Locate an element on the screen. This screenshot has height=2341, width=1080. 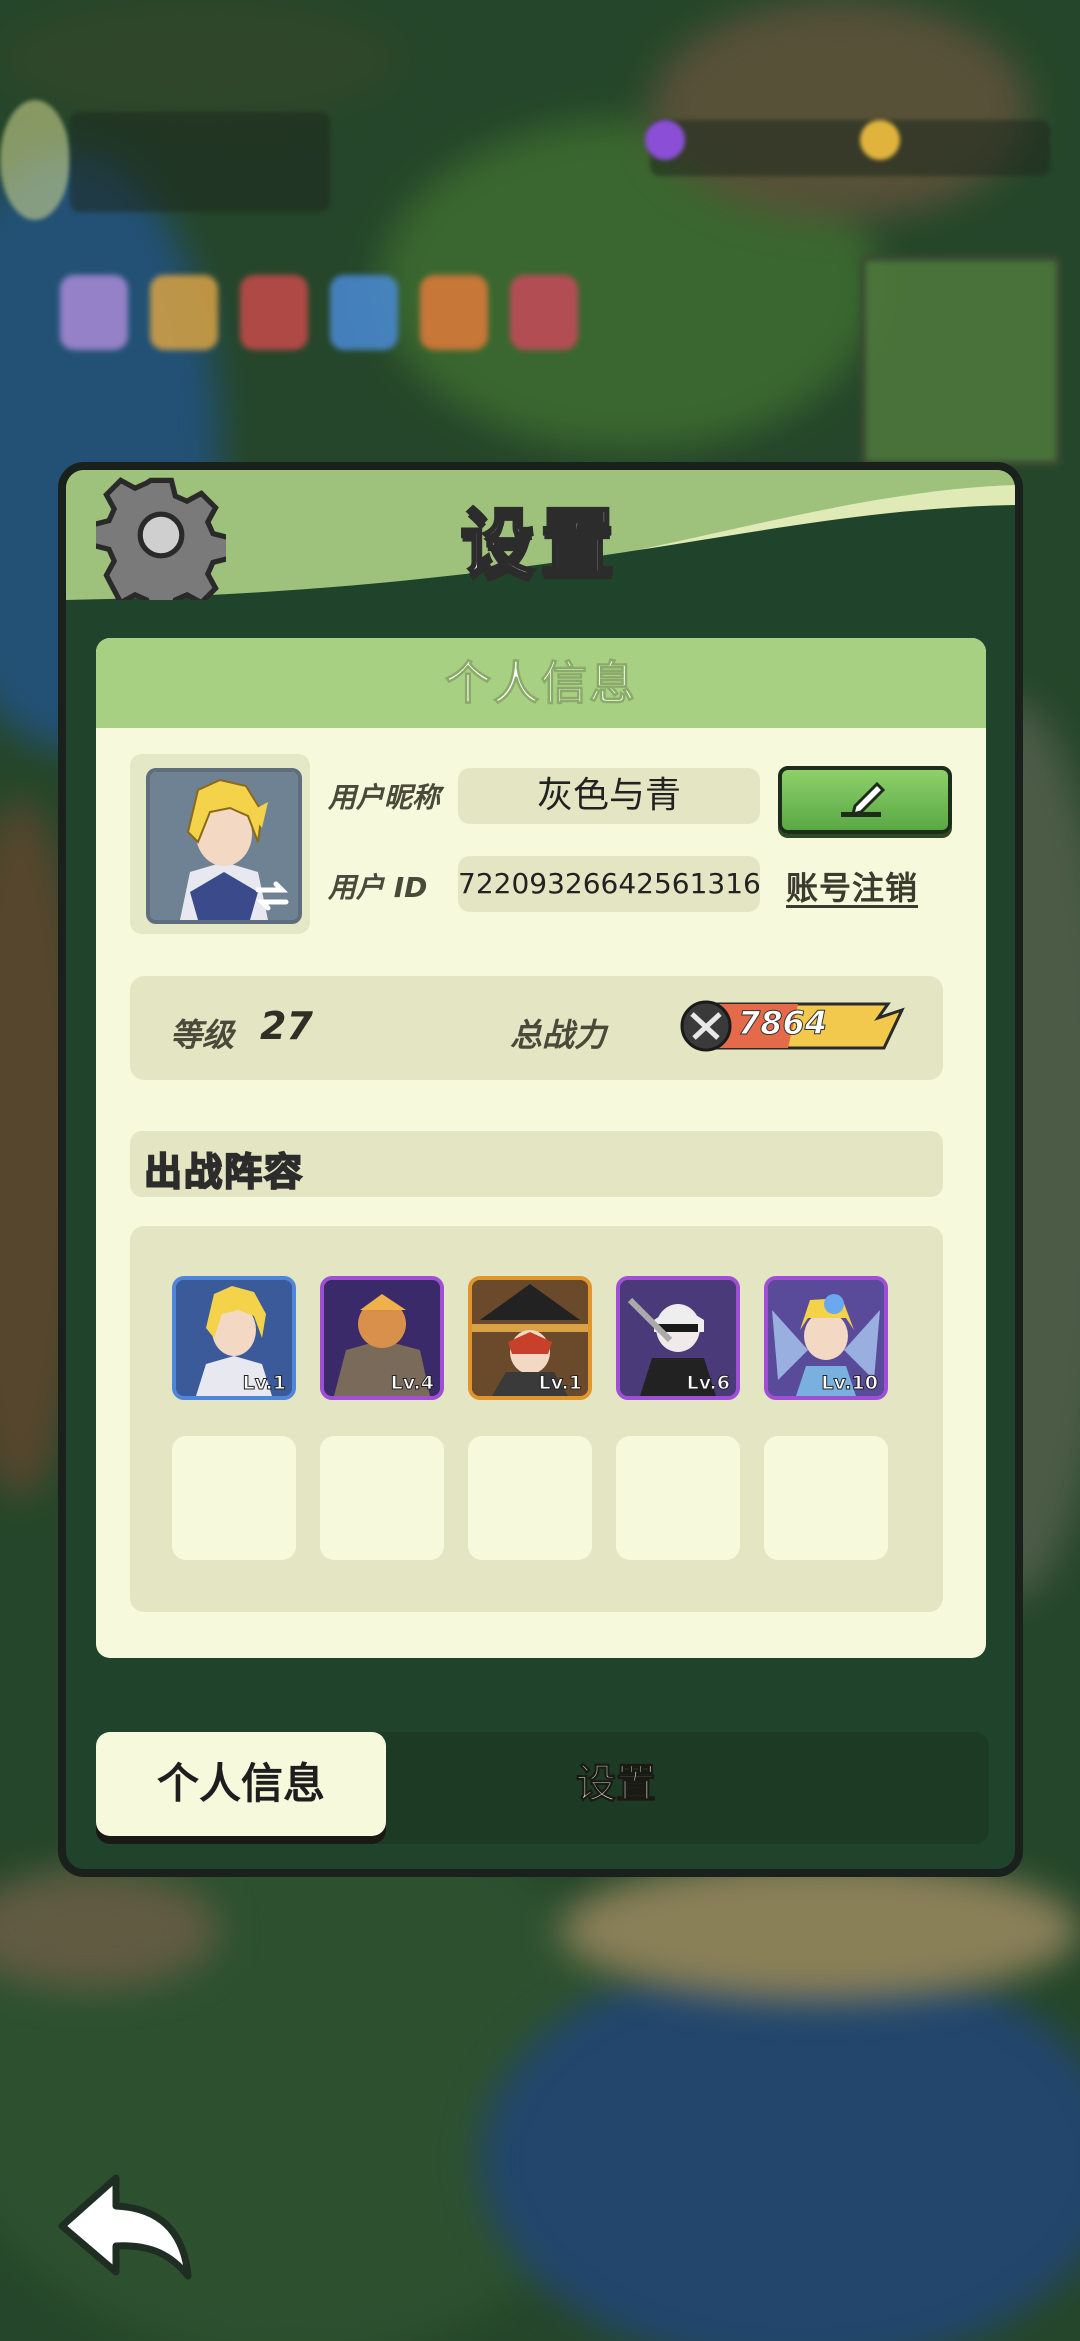
hud-avatar is located at coordinates (35, 160).